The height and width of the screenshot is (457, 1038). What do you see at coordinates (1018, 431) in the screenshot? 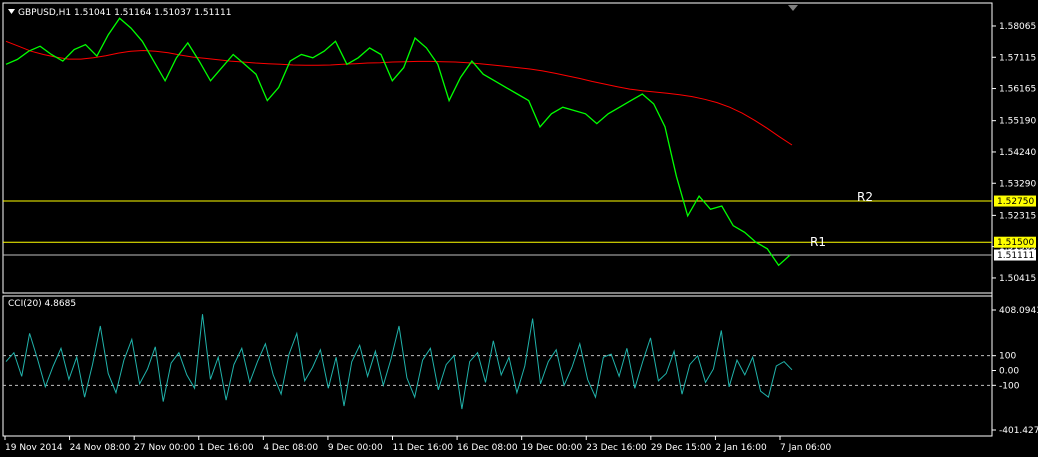
I see `cci-tick-label: -401.4278` at bounding box center [1018, 431].